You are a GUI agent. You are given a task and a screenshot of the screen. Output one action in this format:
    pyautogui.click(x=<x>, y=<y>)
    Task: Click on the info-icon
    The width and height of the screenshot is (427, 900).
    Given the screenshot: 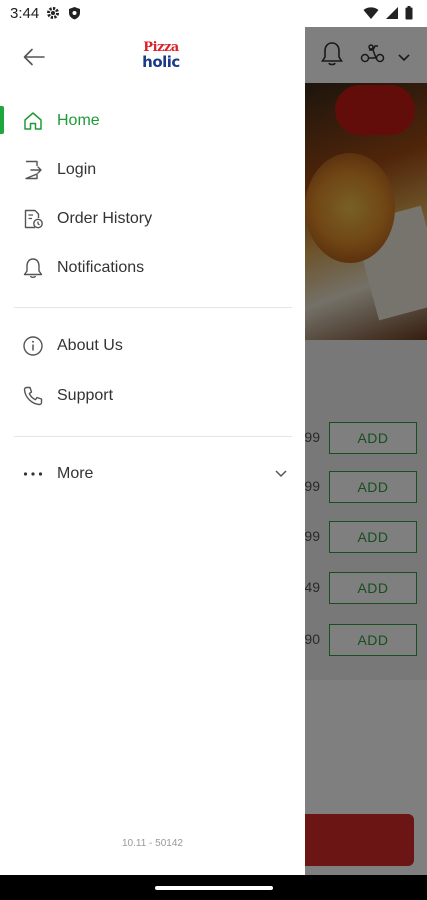 What is the action you would take?
    pyautogui.click(x=33, y=346)
    